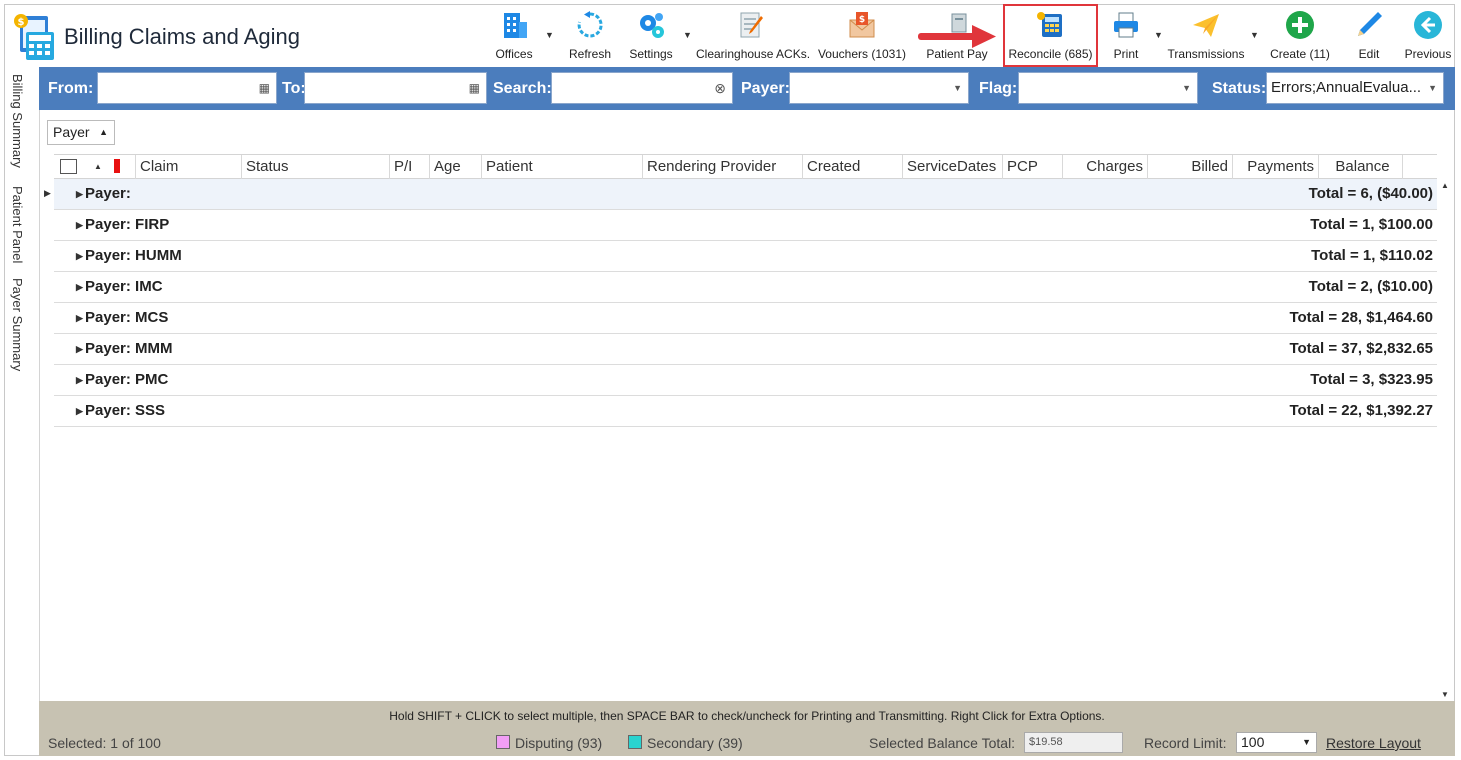 Image resolution: width=1461 pixels, height=760 pixels. I want to click on payer-group-total: Total = 6, ($40.00), so click(1370, 193).